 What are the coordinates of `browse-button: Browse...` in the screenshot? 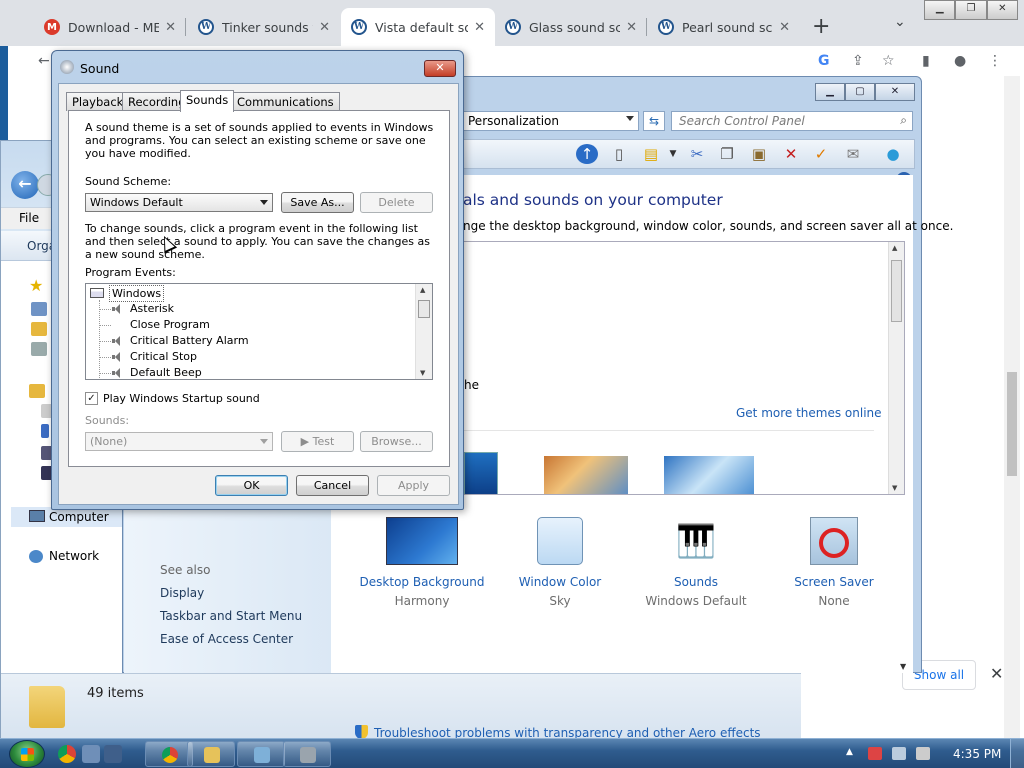 It's located at (396, 441).